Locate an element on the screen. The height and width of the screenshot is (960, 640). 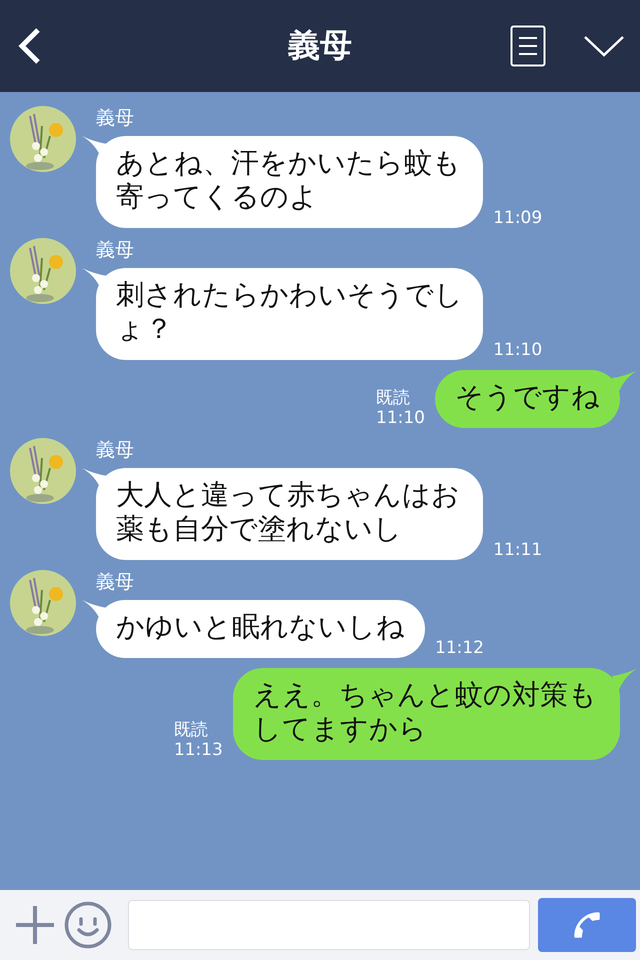
message-time: 11:13 is located at coordinates (198, 750).